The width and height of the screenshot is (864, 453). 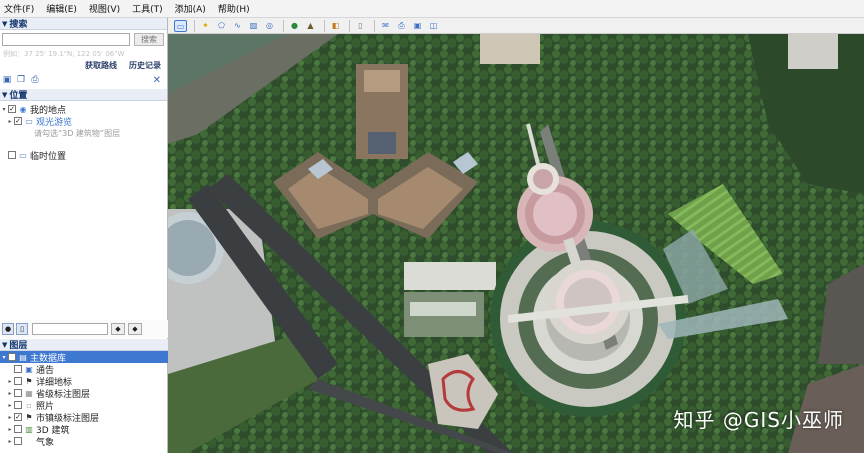 I want to click on overlay-icon: ▨, so click(x=253, y=26).